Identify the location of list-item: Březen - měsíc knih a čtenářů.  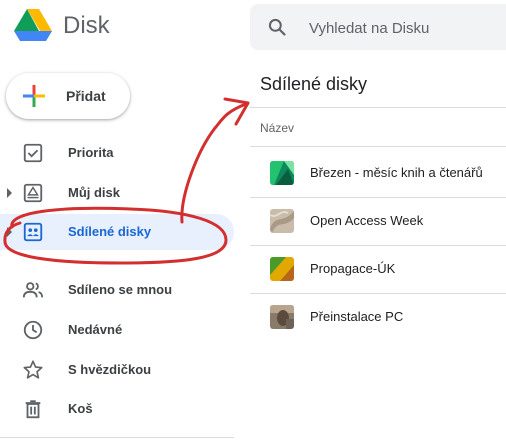
(378, 173).